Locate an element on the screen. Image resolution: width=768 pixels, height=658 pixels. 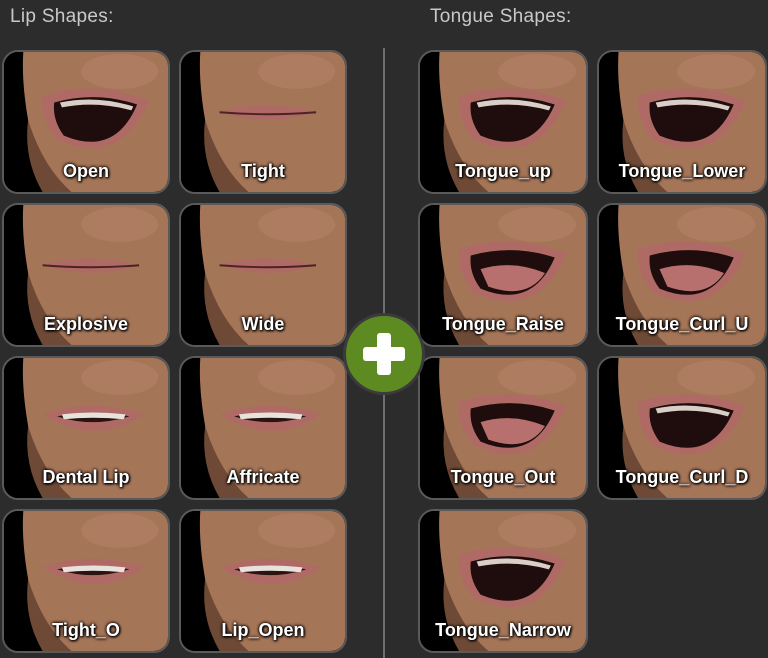
thumbnail-label: Tongue_Out is located at coordinates (503, 477).